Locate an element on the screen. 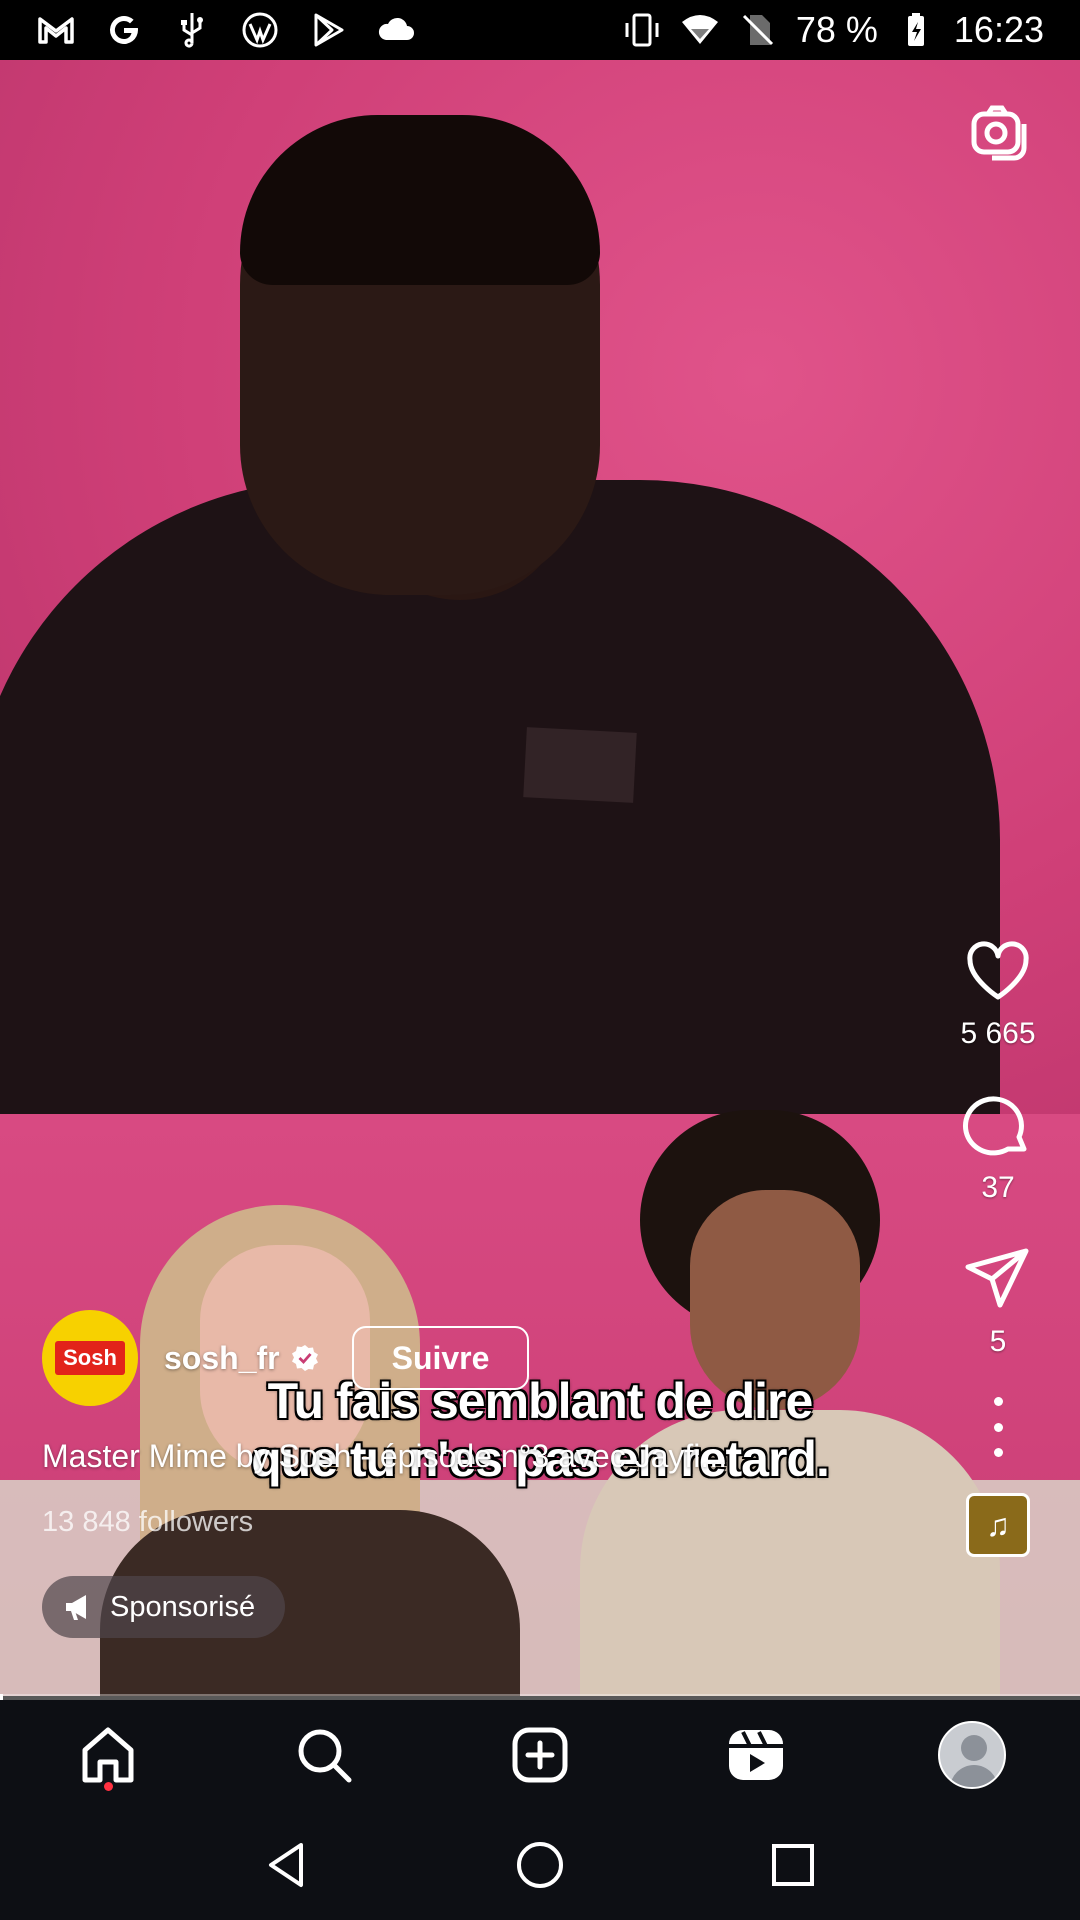  share-action: 5 is located at coordinates (998, 1301).